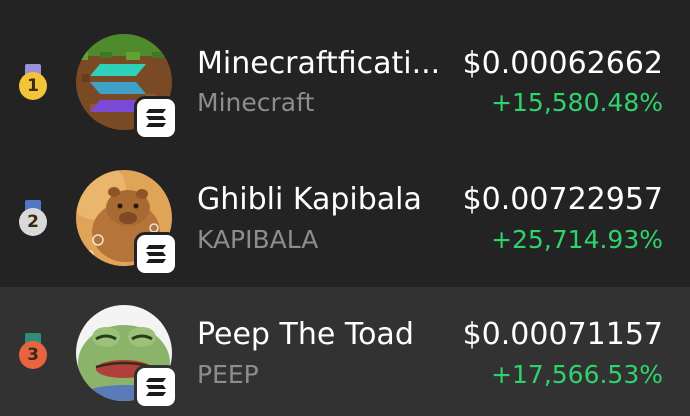  What do you see at coordinates (256, 102) in the screenshot?
I see `token-ticker: Minecraft` at bounding box center [256, 102].